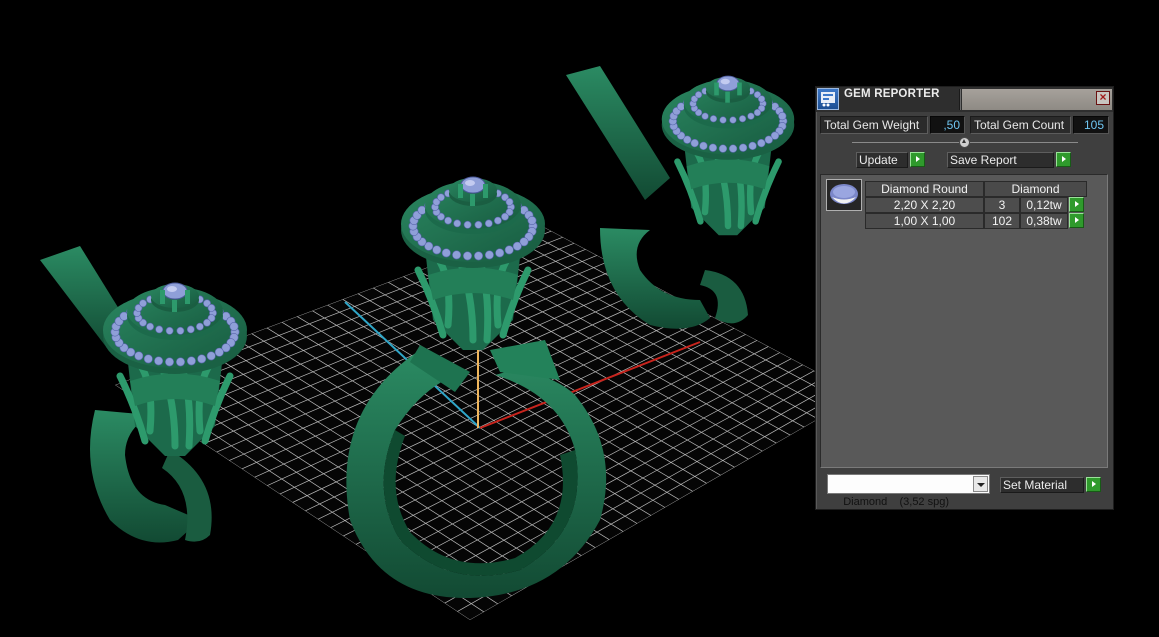 The width and height of the screenshot is (1159, 637). I want to click on row-2-count: 102, so click(1002, 221).